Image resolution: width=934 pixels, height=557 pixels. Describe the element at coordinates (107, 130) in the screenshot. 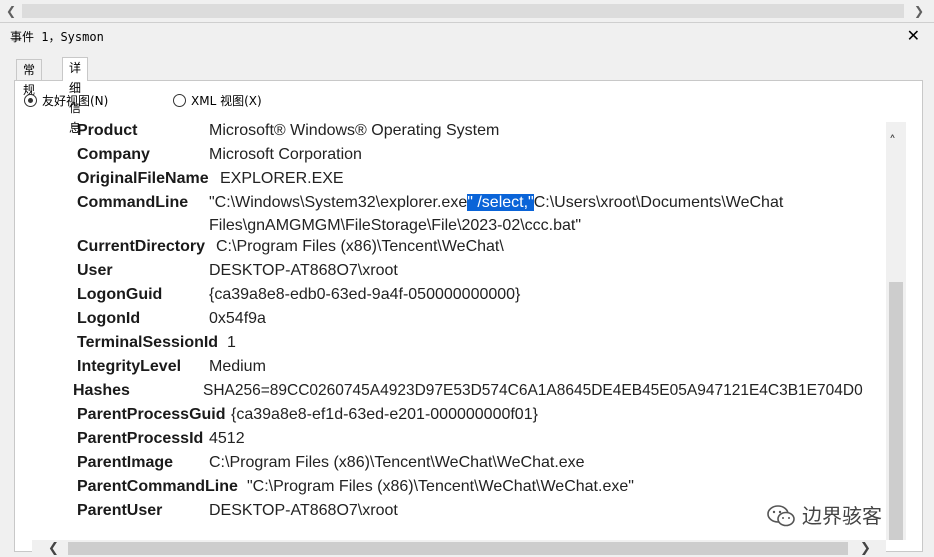

I see `detail-key: Product` at that location.